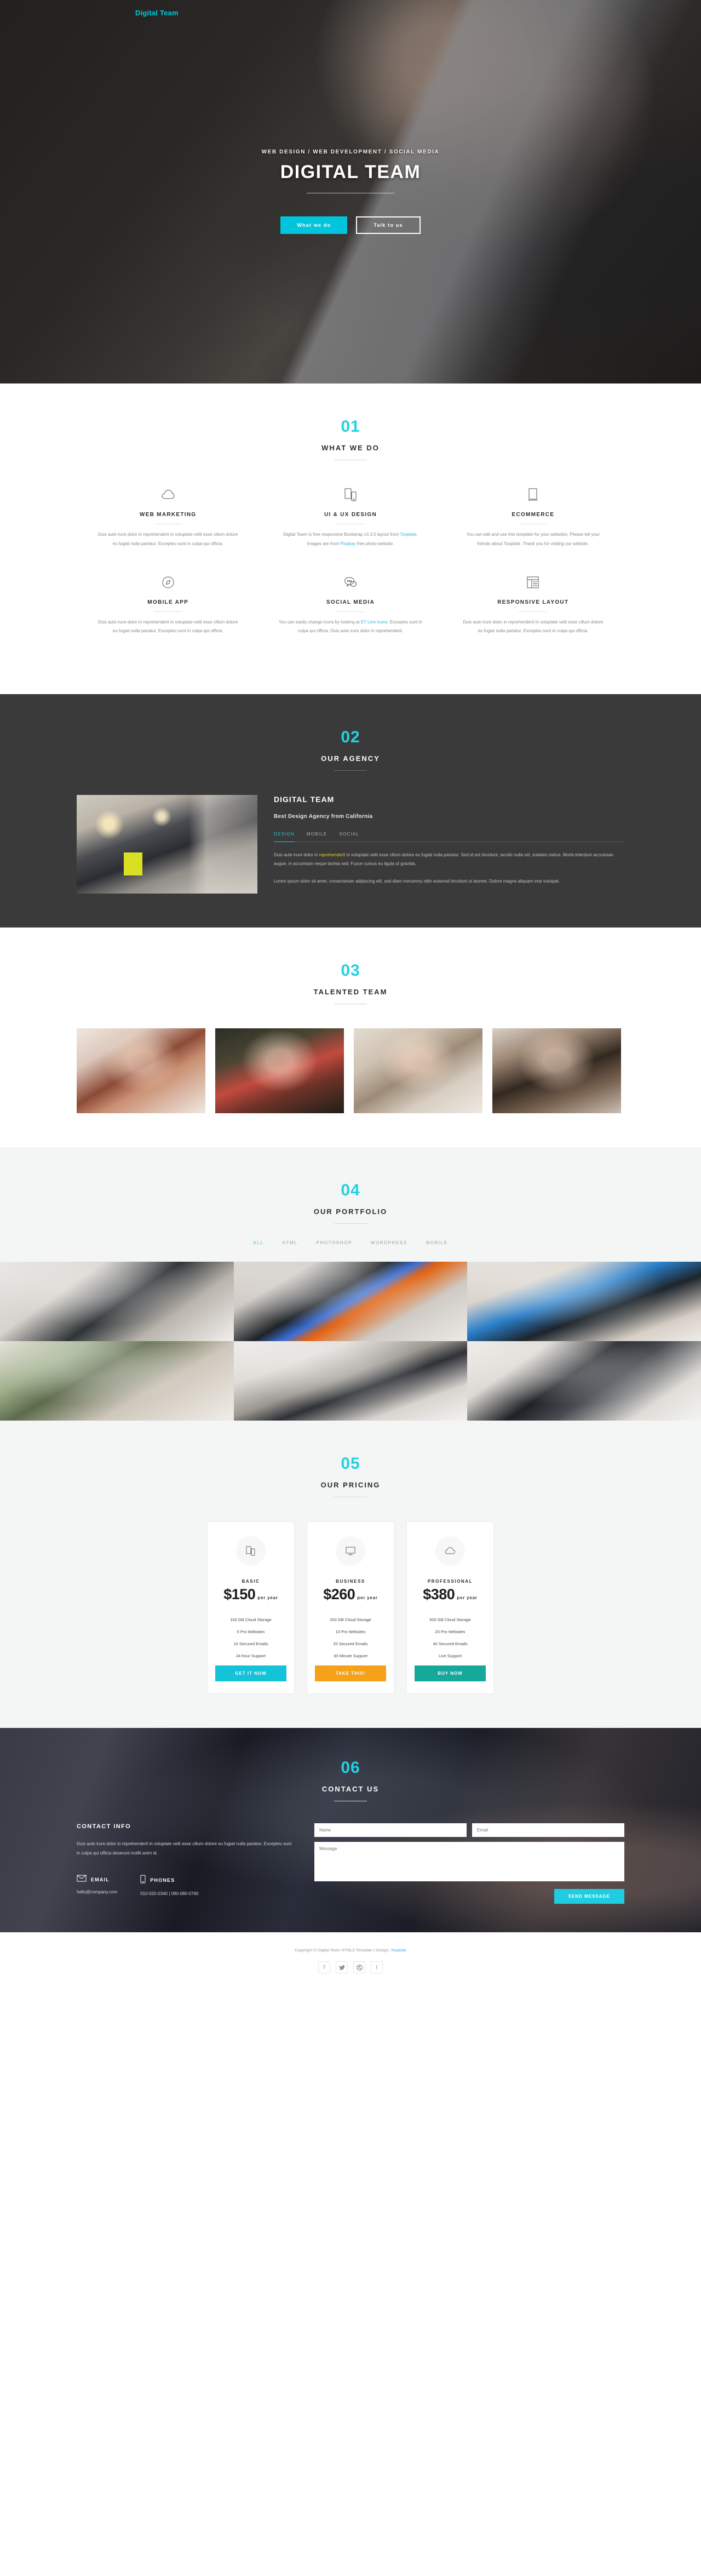  I want to click on plan-feature: 40 Secured Emails, so click(450, 1644).